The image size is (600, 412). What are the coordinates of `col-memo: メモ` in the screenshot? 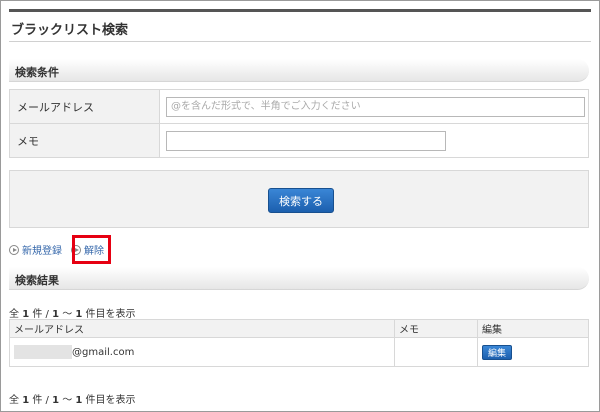 It's located at (436, 328).